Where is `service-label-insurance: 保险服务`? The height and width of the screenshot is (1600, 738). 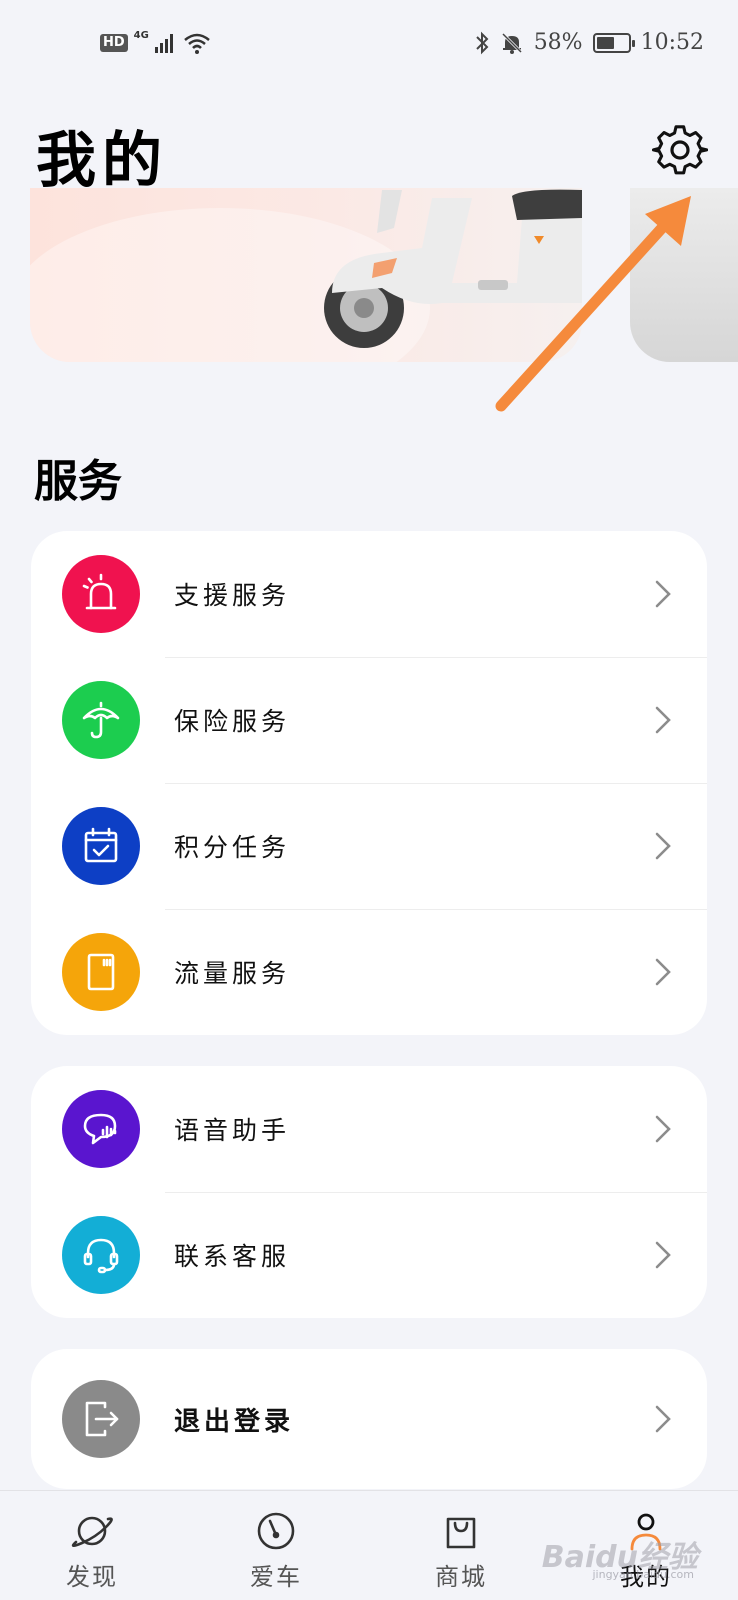
service-label-insurance: 保险服务 is located at coordinates (232, 721).